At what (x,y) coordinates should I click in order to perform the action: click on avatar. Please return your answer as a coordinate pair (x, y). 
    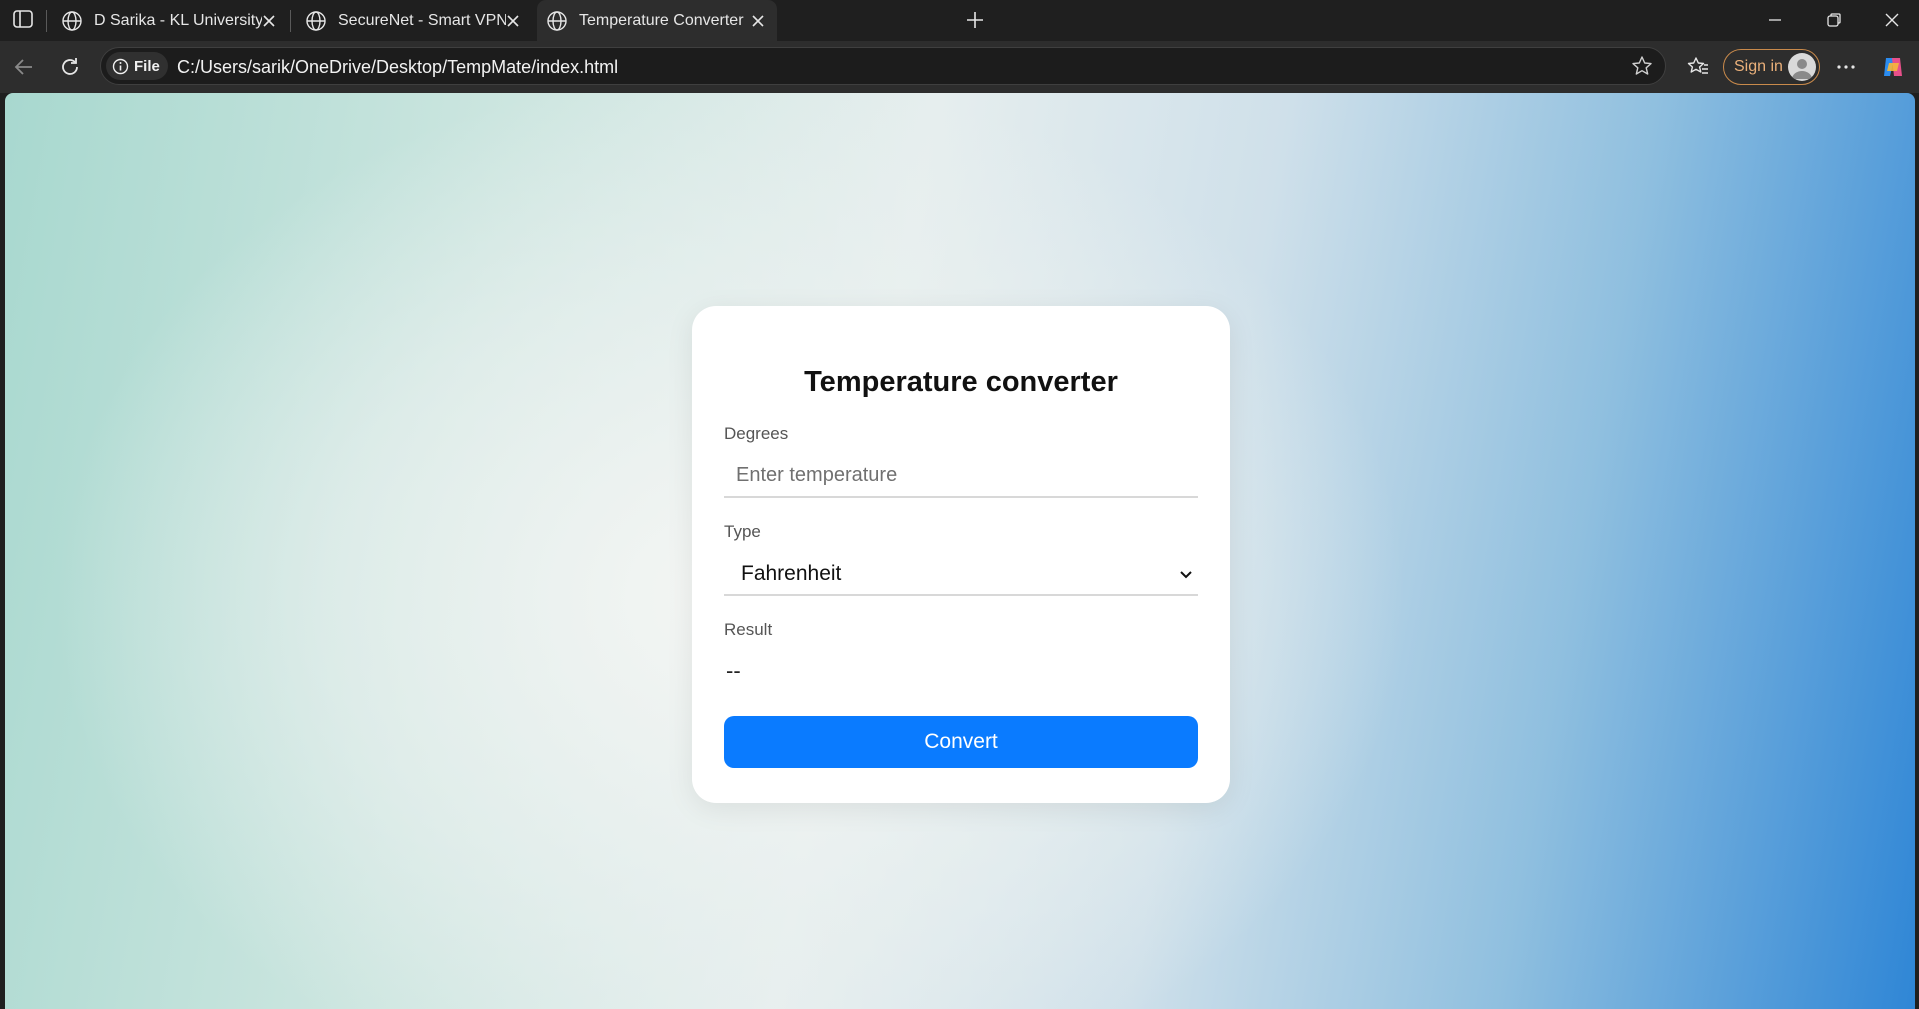
    Looking at the image, I should click on (1802, 67).